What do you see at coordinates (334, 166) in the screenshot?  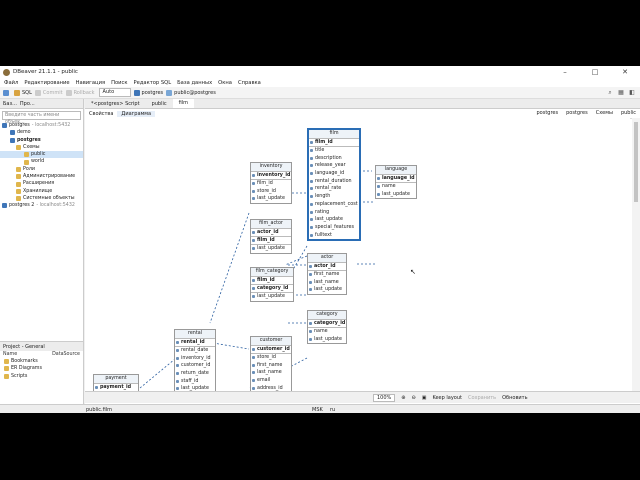 I see `entity-column: release_year` at bounding box center [334, 166].